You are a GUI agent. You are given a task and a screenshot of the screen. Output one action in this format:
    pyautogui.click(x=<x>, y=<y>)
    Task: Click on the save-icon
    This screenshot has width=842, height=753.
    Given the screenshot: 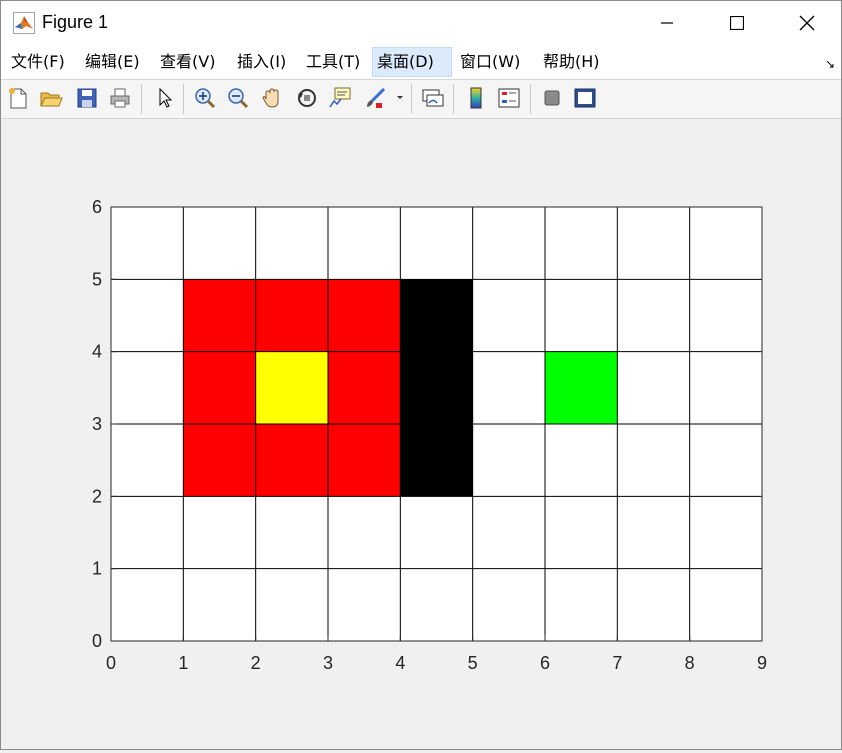 What is the action you would take?
    pyautogui.click(x=87, y=98)
    